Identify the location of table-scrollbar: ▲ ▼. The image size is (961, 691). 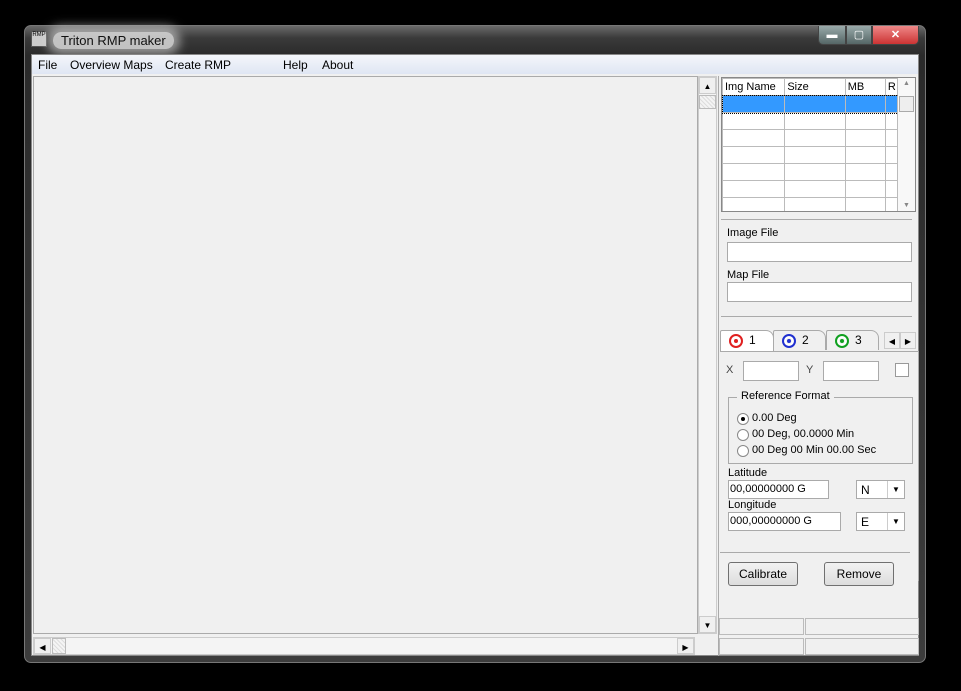
(906, 144).